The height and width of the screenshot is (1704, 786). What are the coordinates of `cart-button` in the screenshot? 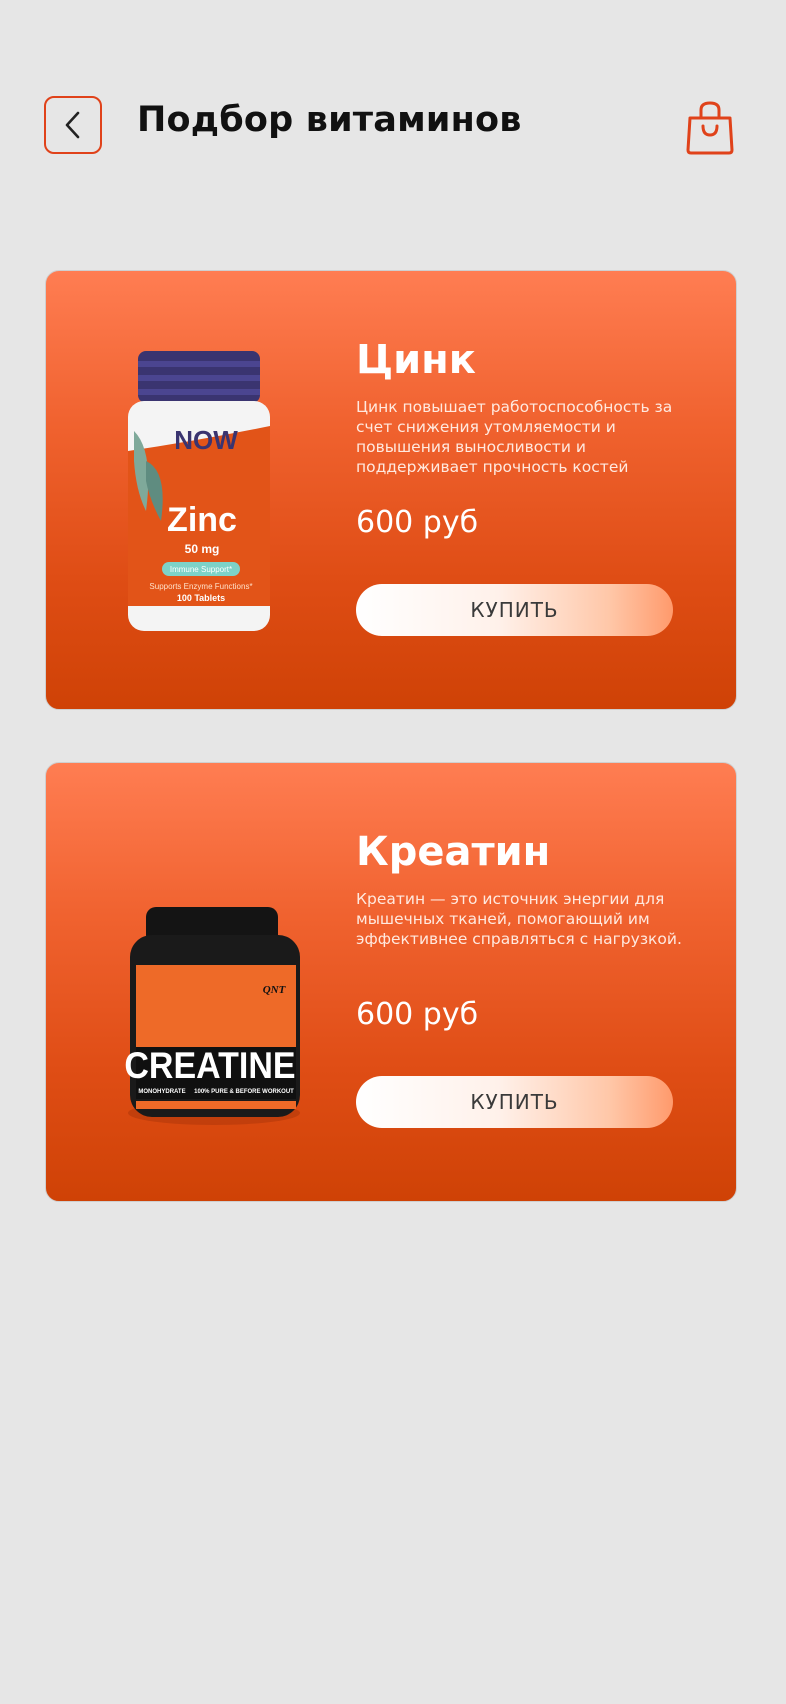 It's located at (710, 128).